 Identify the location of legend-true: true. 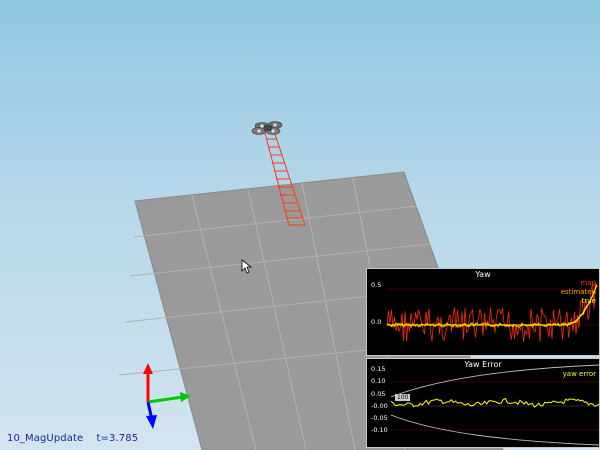
(588, 301).